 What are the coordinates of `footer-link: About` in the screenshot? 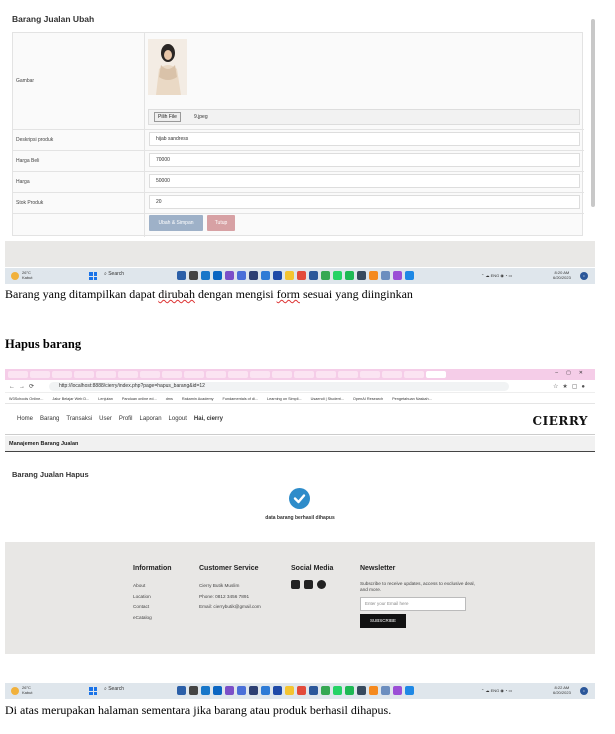 It's located at (152, 586).